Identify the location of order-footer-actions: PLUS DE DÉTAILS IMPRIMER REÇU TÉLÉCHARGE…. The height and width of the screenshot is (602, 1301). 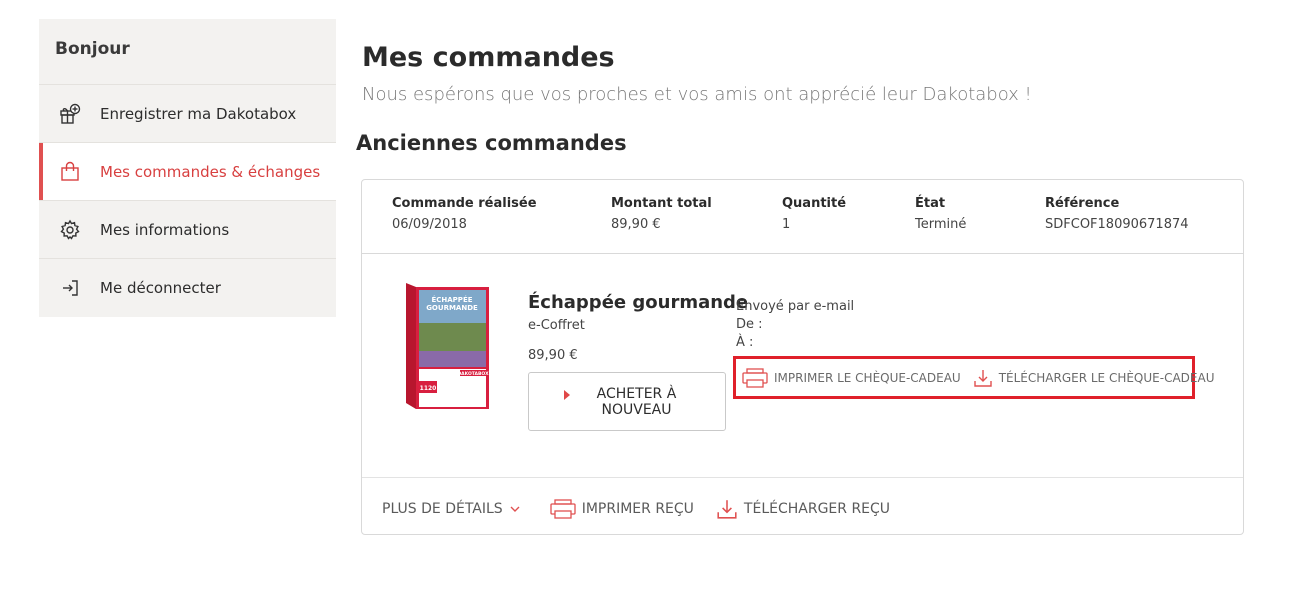
(647, 509).